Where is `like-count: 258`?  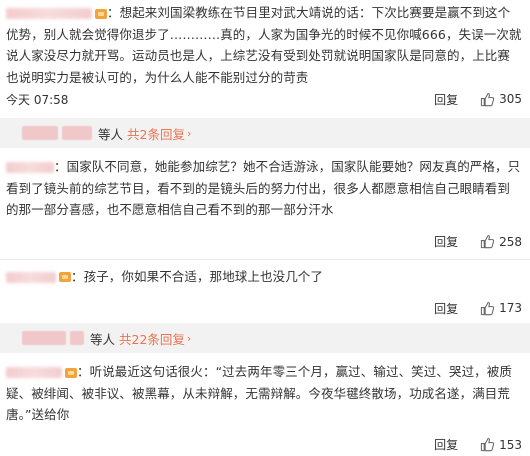
like-count: 258 is located at coordinates (510, 241).